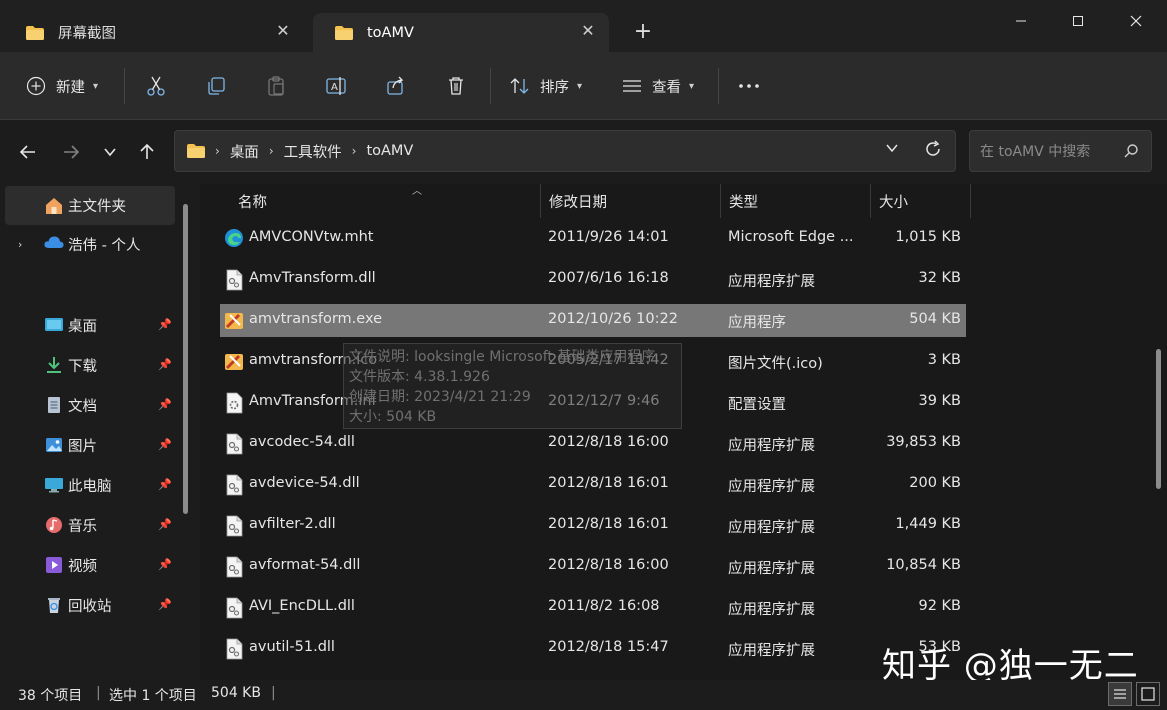  What do you see at coordinates (28, 152) in the screenshot?
I see `back-button` at bounding box center [28, 152].